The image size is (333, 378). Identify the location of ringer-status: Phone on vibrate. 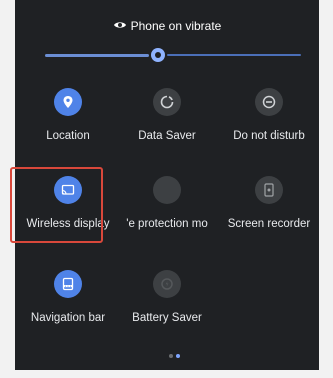
(167, 25).